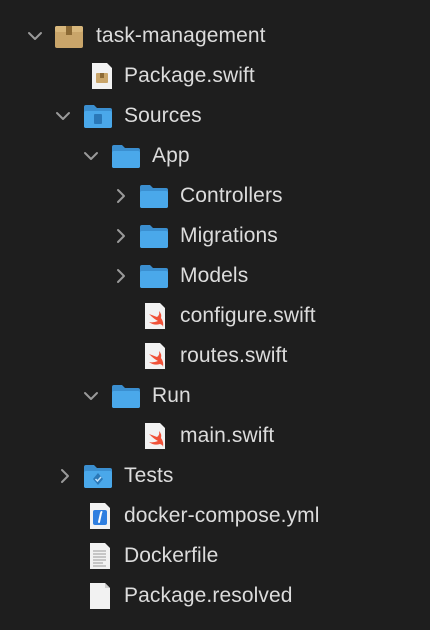 The width and height of the screenshot is (430, 630). What do you see at coordinates (248, 315) in the screenshot?
I see `tree-item-label: configure.swift` at bounding box center [248, 315].